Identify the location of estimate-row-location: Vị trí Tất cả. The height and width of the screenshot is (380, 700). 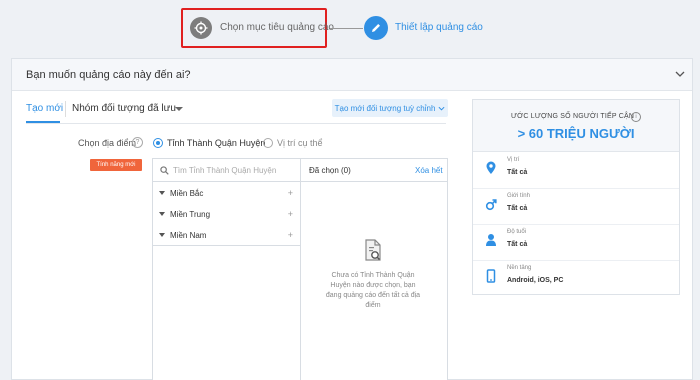
(576, 171).